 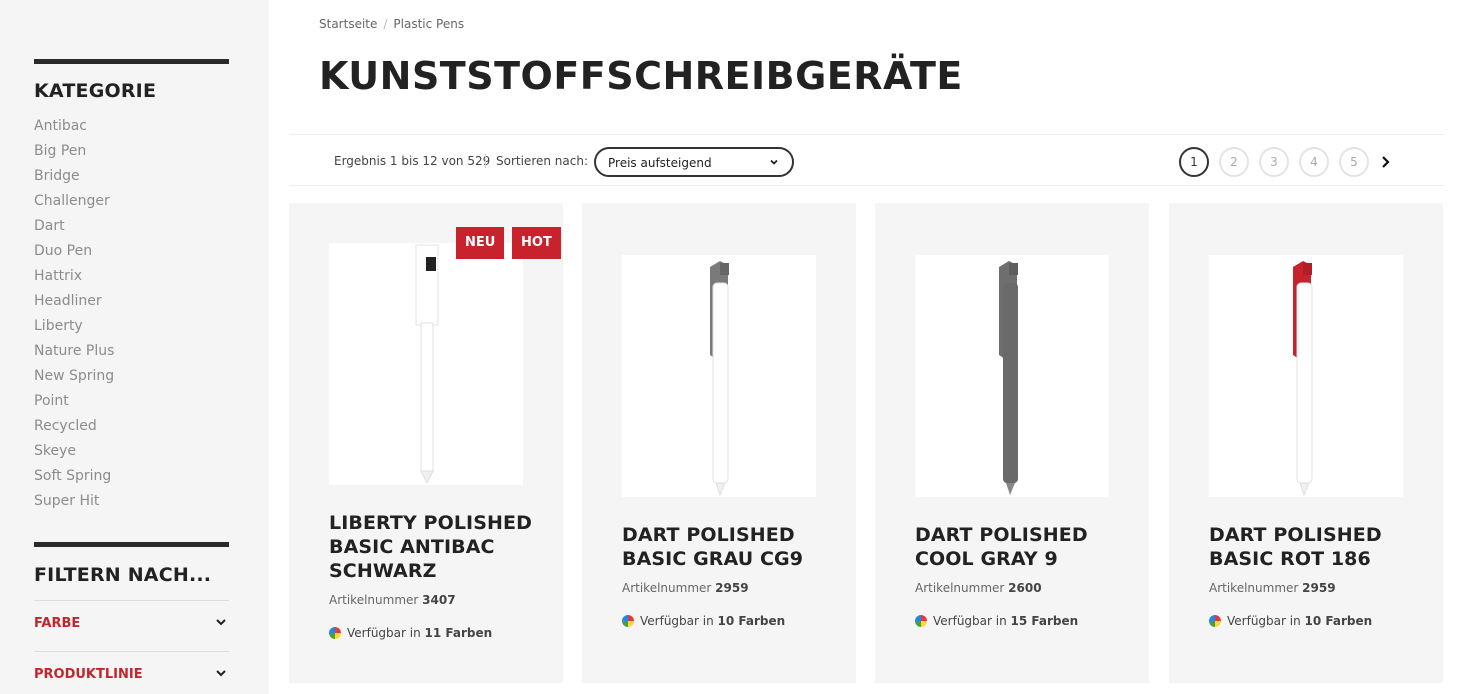 I want to click on sku-value: 3407, so click(x=439, y=600).